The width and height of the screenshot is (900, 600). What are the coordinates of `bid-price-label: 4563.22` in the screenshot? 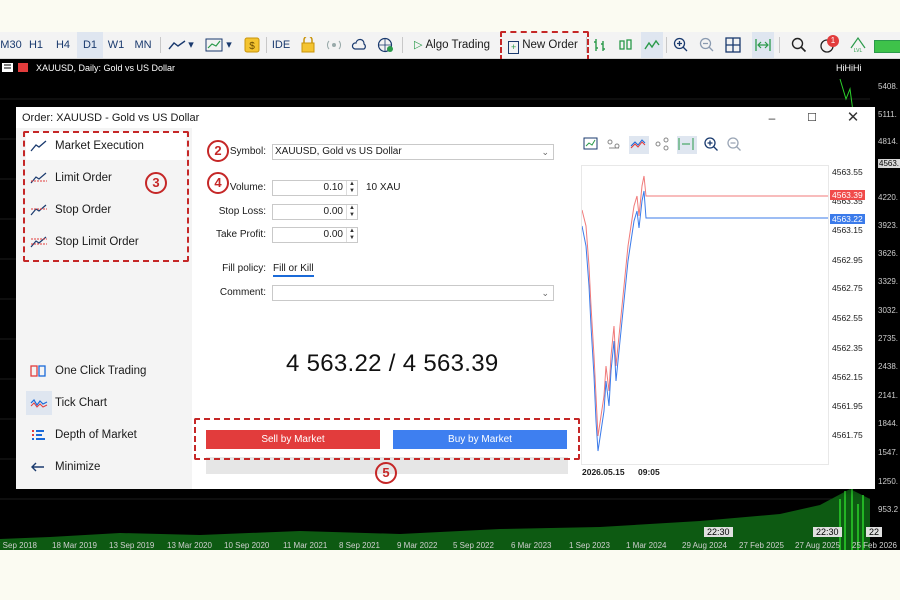 It's located at (847, 219).